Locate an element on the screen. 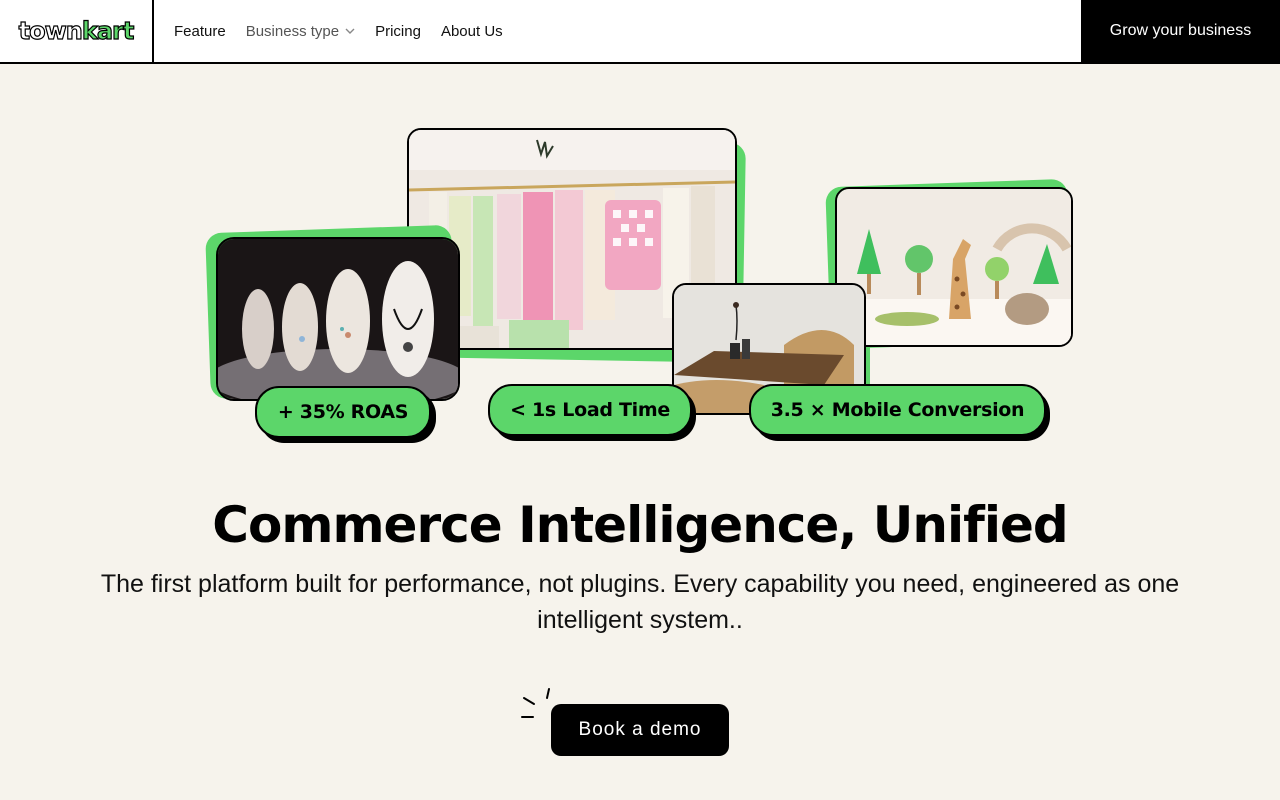 The image size is (1280, 800). chevron-down-icon is located at coordinates (350, 31).